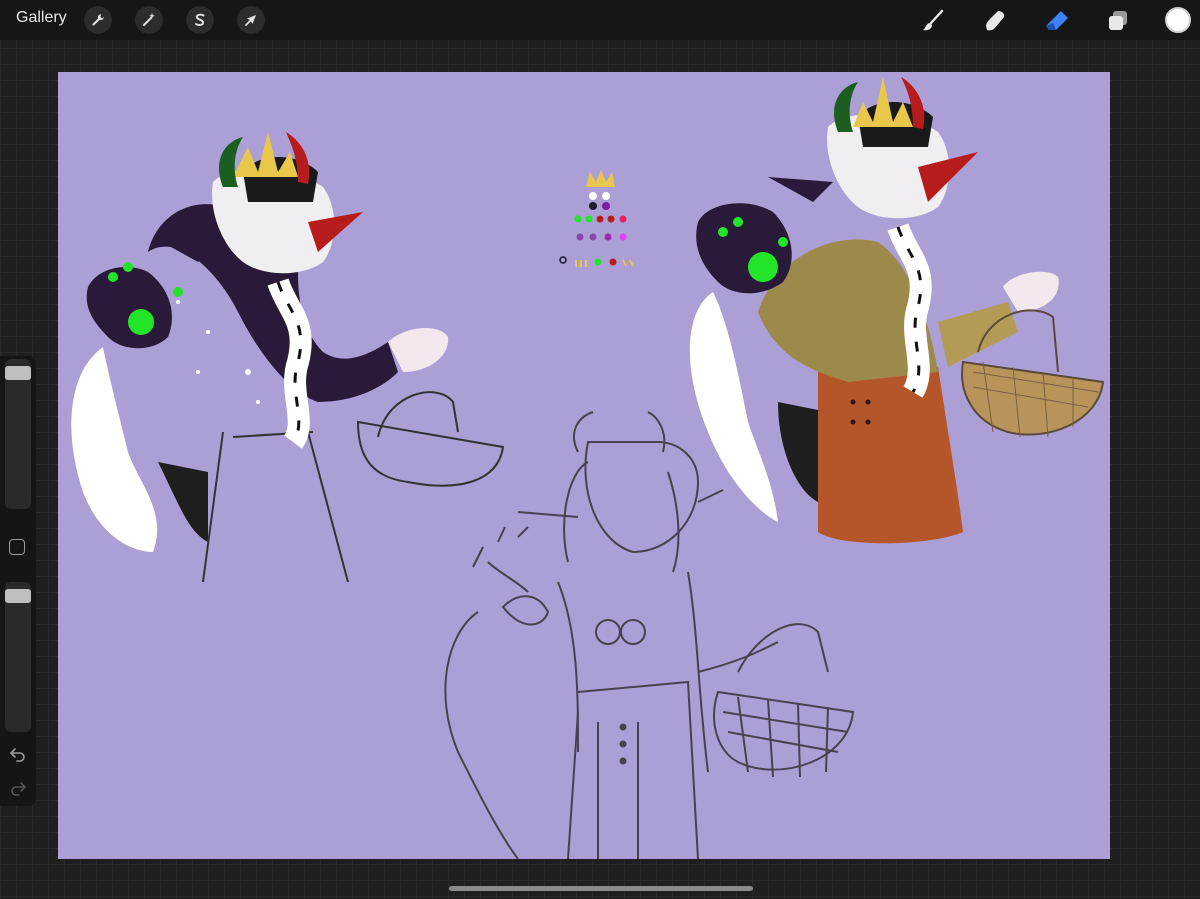  What do you see at coordinates (17, 547) in the screenshot?
I see `modify-button-icon` at bounding box center [17, 547].